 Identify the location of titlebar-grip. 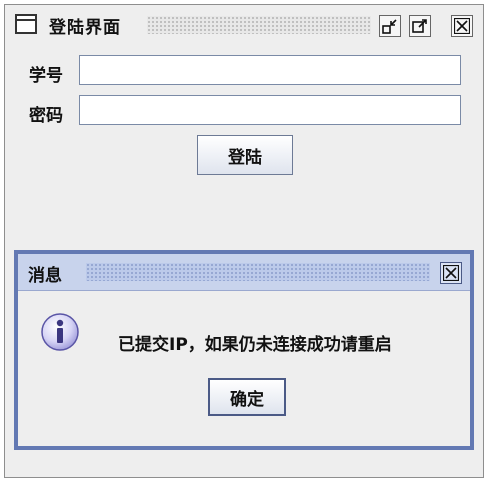
(259, 25).